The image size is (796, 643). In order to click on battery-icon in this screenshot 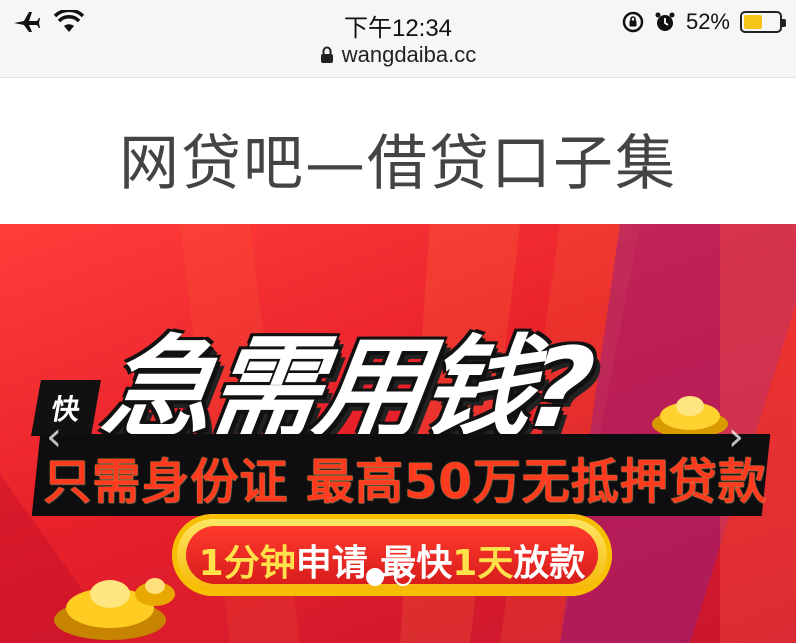, I will do `click(763, 22)`.